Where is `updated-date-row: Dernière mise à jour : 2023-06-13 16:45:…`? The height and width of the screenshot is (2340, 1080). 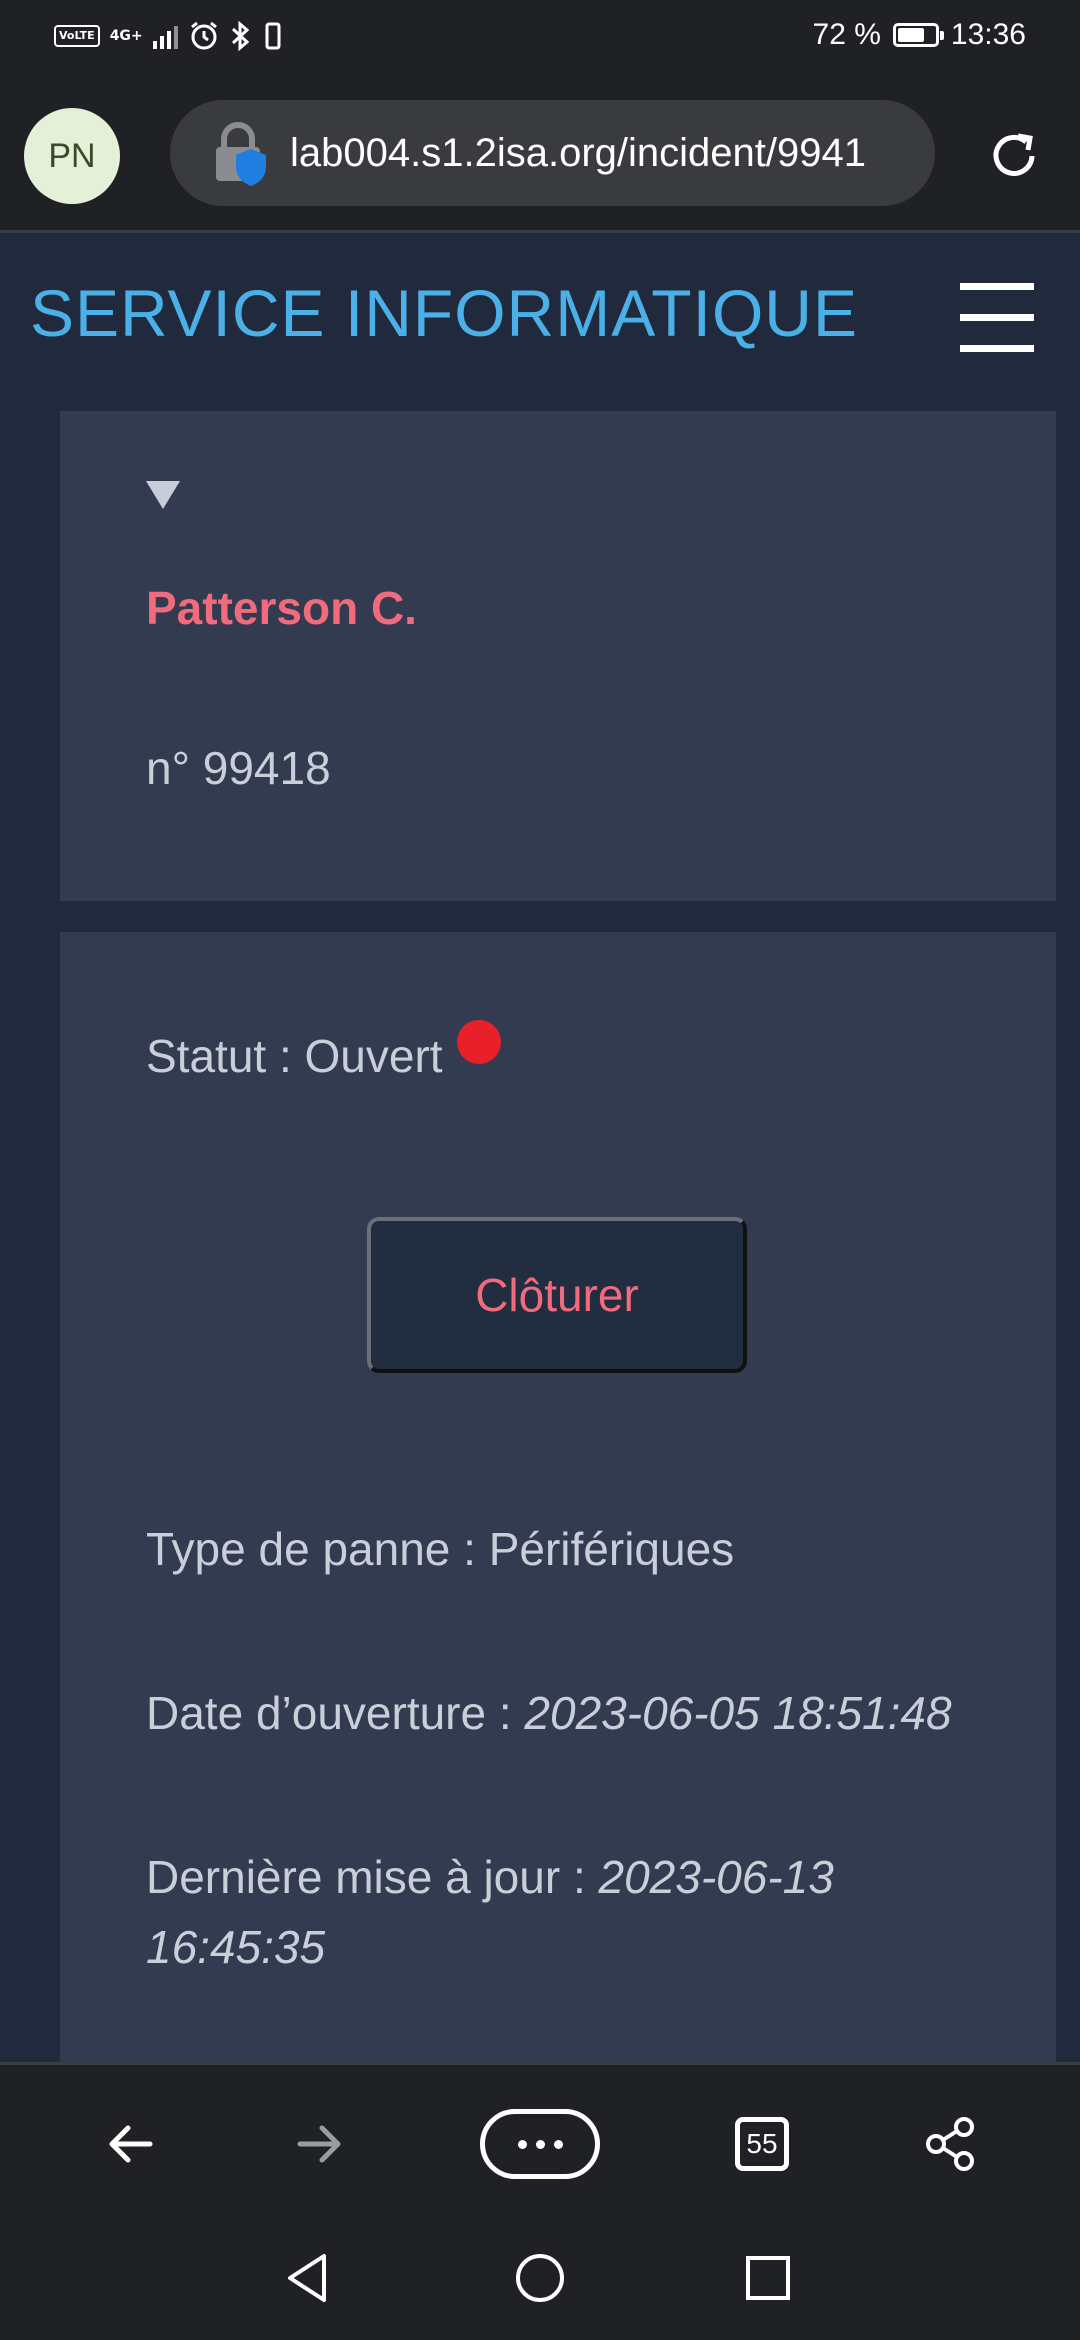 updated-date-row: Dernière mise à jour : 2023-06-13 16:45:… is located at coordinates (576, 1912).